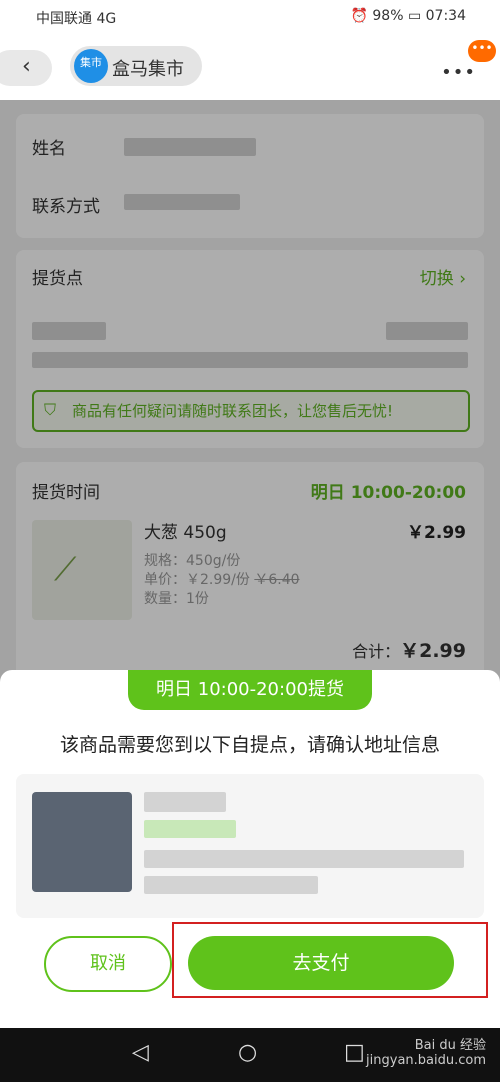 The image size is (500, 1082). What do you see at coordinates (388, 16) in the screenshot?
I see `battery-percent: 98%` at bounding box center [388, 16].